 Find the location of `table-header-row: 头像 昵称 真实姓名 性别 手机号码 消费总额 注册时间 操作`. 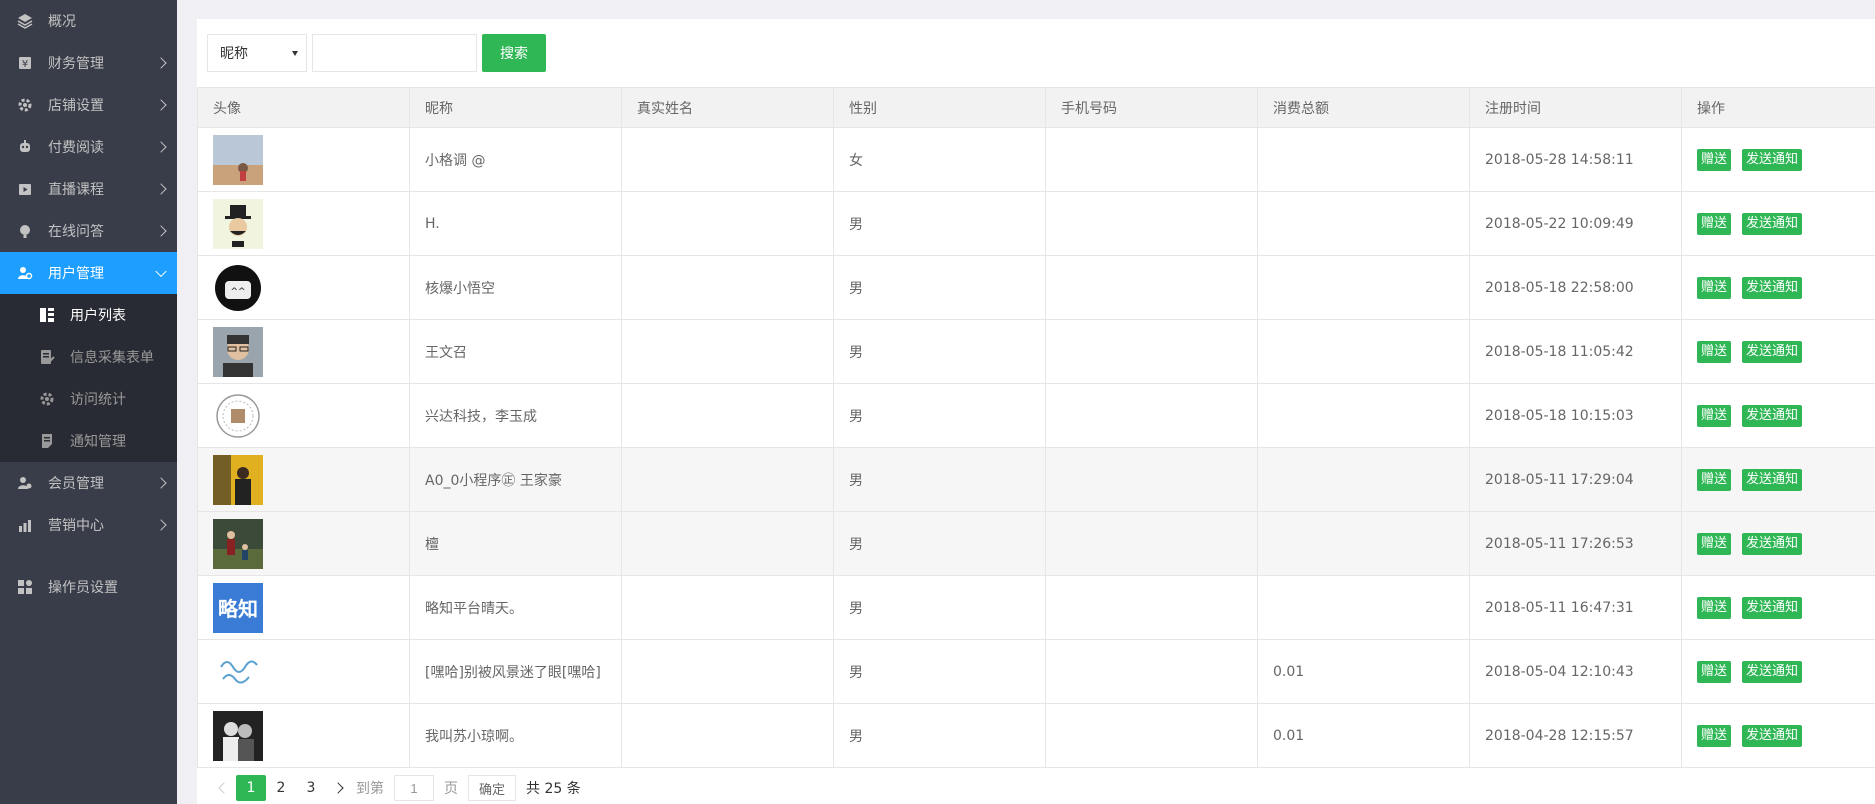

table-header-row: 头像 昵称 真实姓名 性别 手机号码 消费总额 注册时间 操作 is located at coordinates (1036, 107).